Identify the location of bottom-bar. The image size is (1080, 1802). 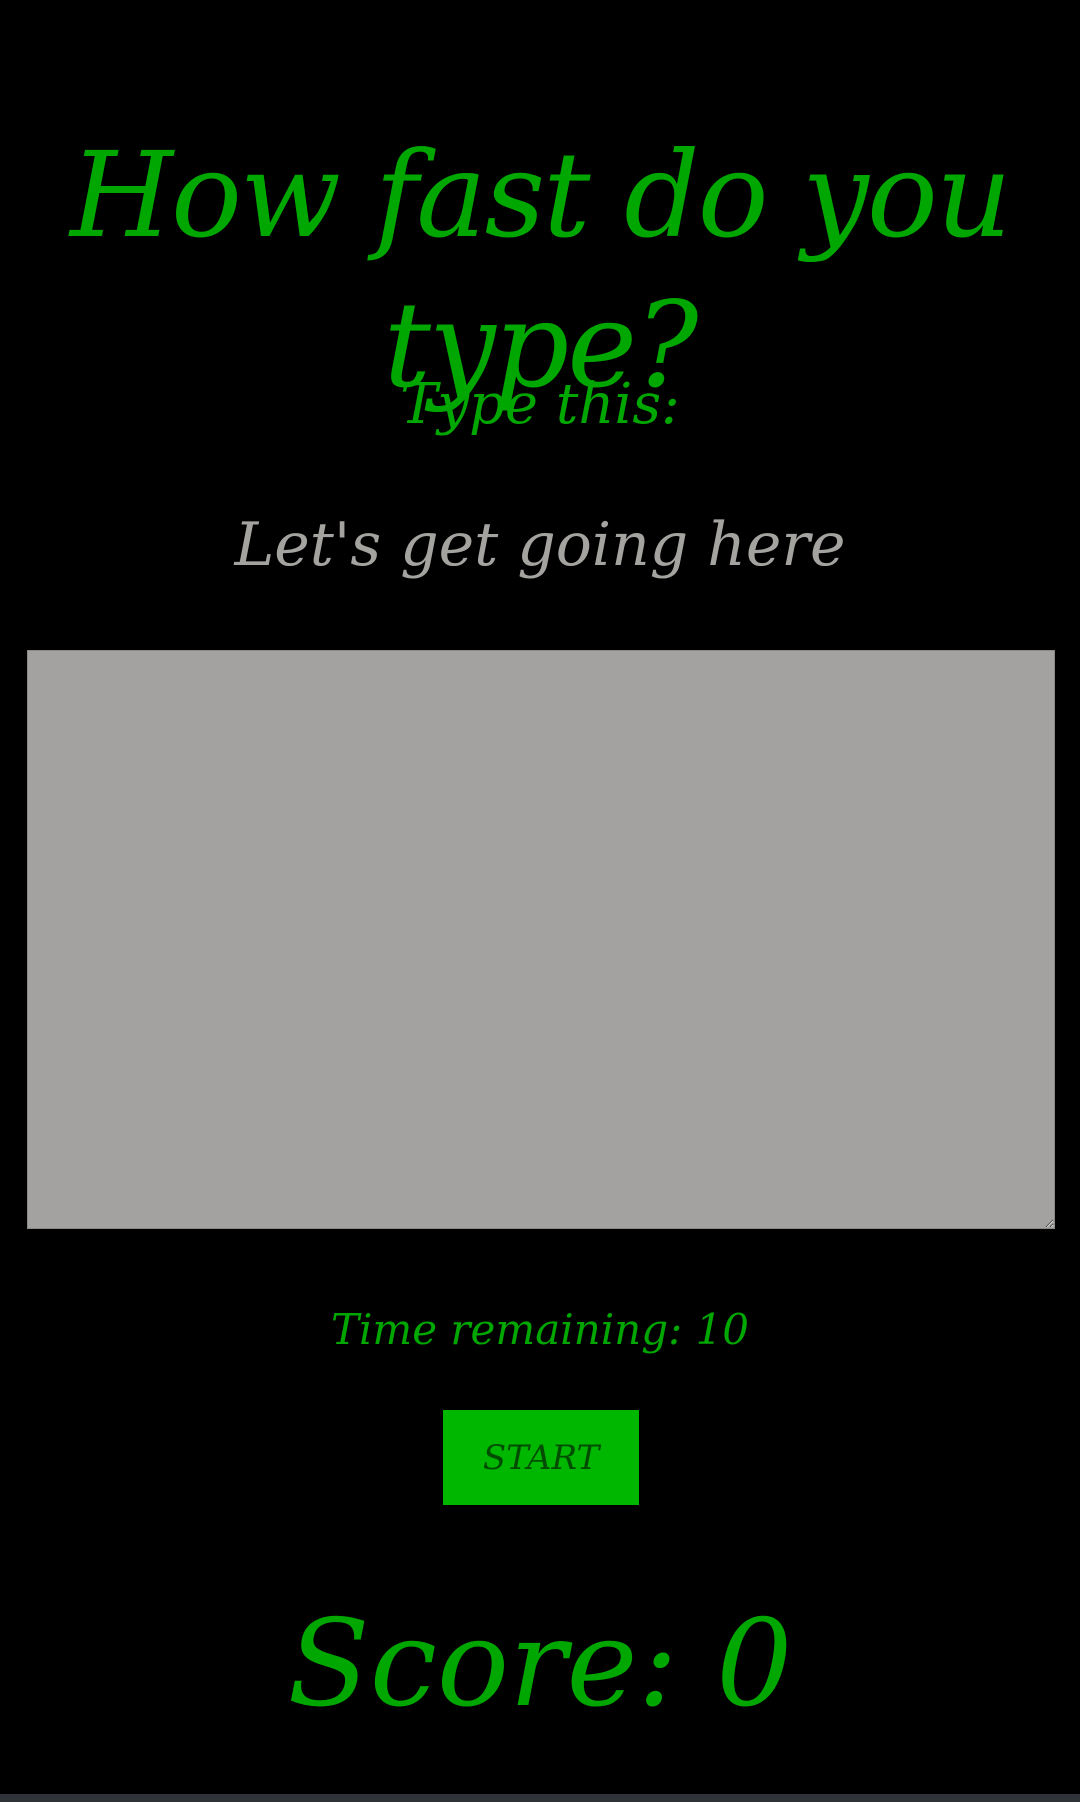
(540, 1798).